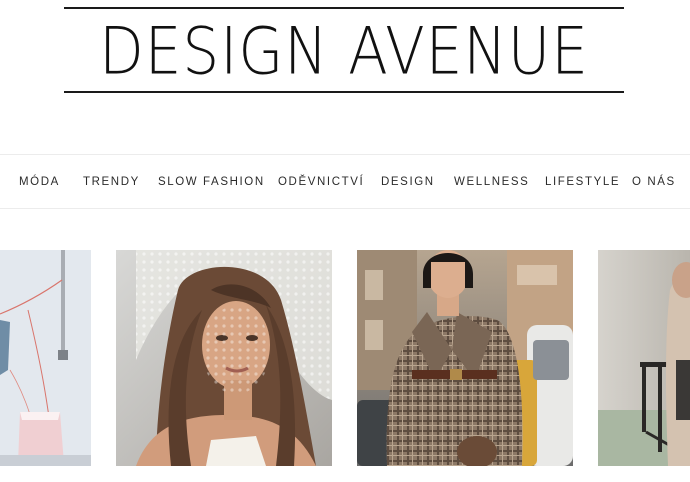 This screenshot has height=482, width=690. I want to click on nav-item-wellness: WELLNESS, so click(491, 182).